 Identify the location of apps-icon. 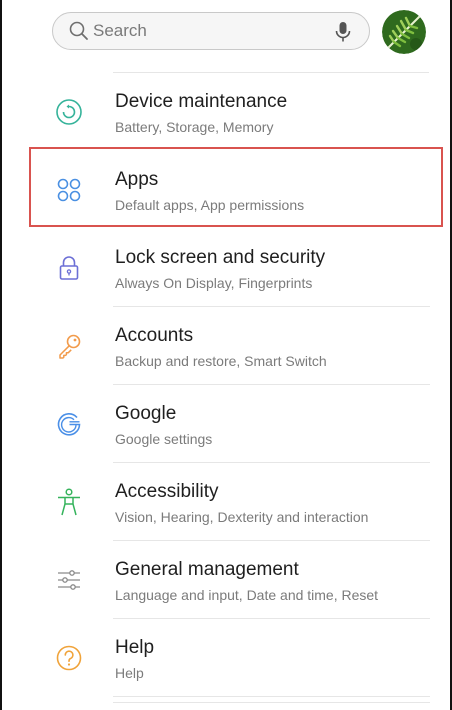
(69, 190).